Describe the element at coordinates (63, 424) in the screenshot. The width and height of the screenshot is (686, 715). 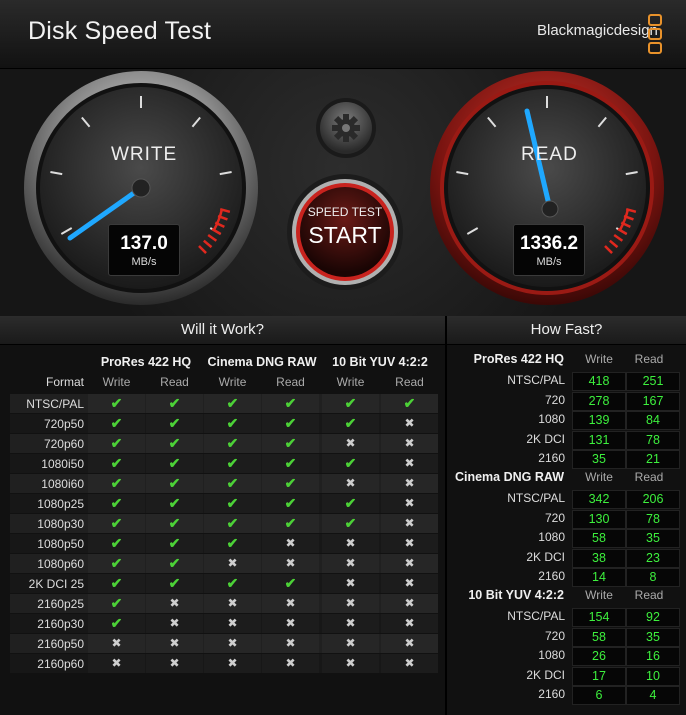
I see `format-label: 720p50` at that location.